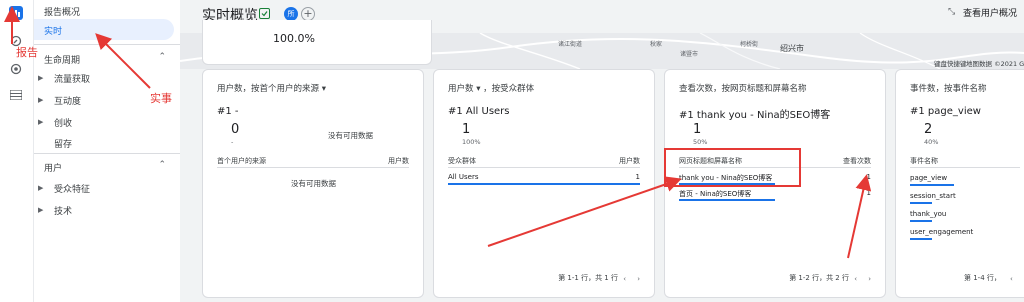 Image resolution: width=1024 pixels, height=302 pixels. What do you see at coordinates (324, 89) in the screenshot?
I see `chevron-down-icon: ▾` at bounding box center [324, 89].